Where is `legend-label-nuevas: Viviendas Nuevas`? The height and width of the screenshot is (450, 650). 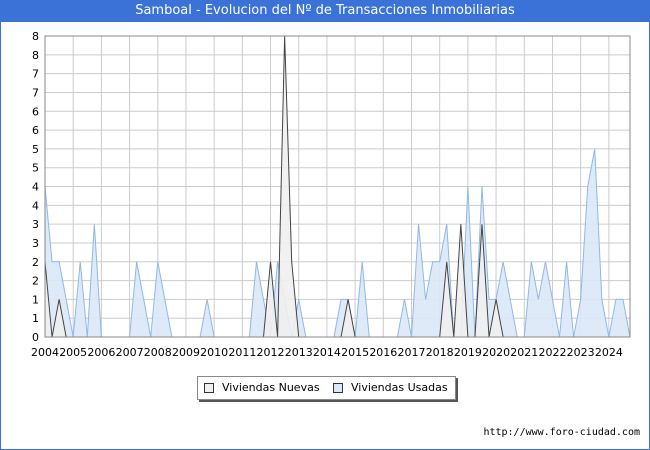
legend-label-nuevas: Viviendas Nuevas is located at coordinates (271, 387).